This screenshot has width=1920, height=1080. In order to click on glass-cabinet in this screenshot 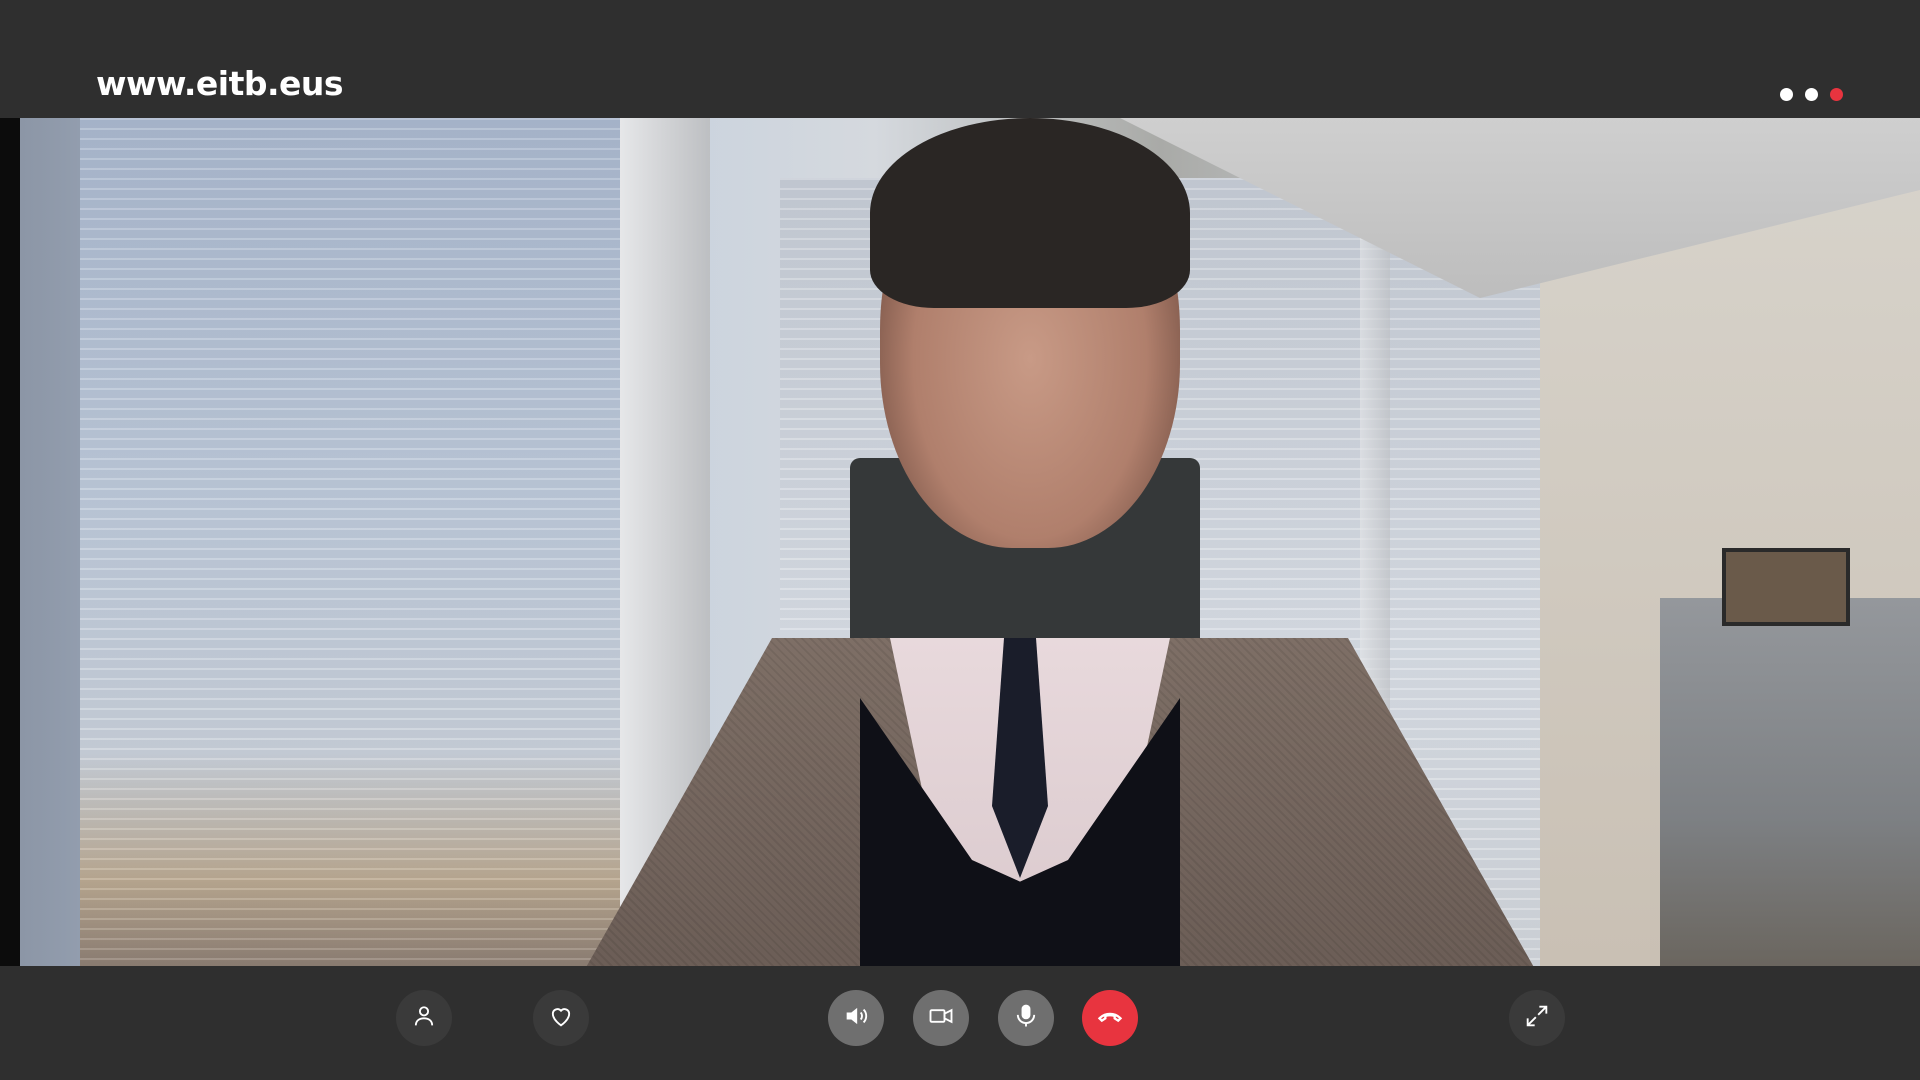, I will do `click(1790, 782)`.